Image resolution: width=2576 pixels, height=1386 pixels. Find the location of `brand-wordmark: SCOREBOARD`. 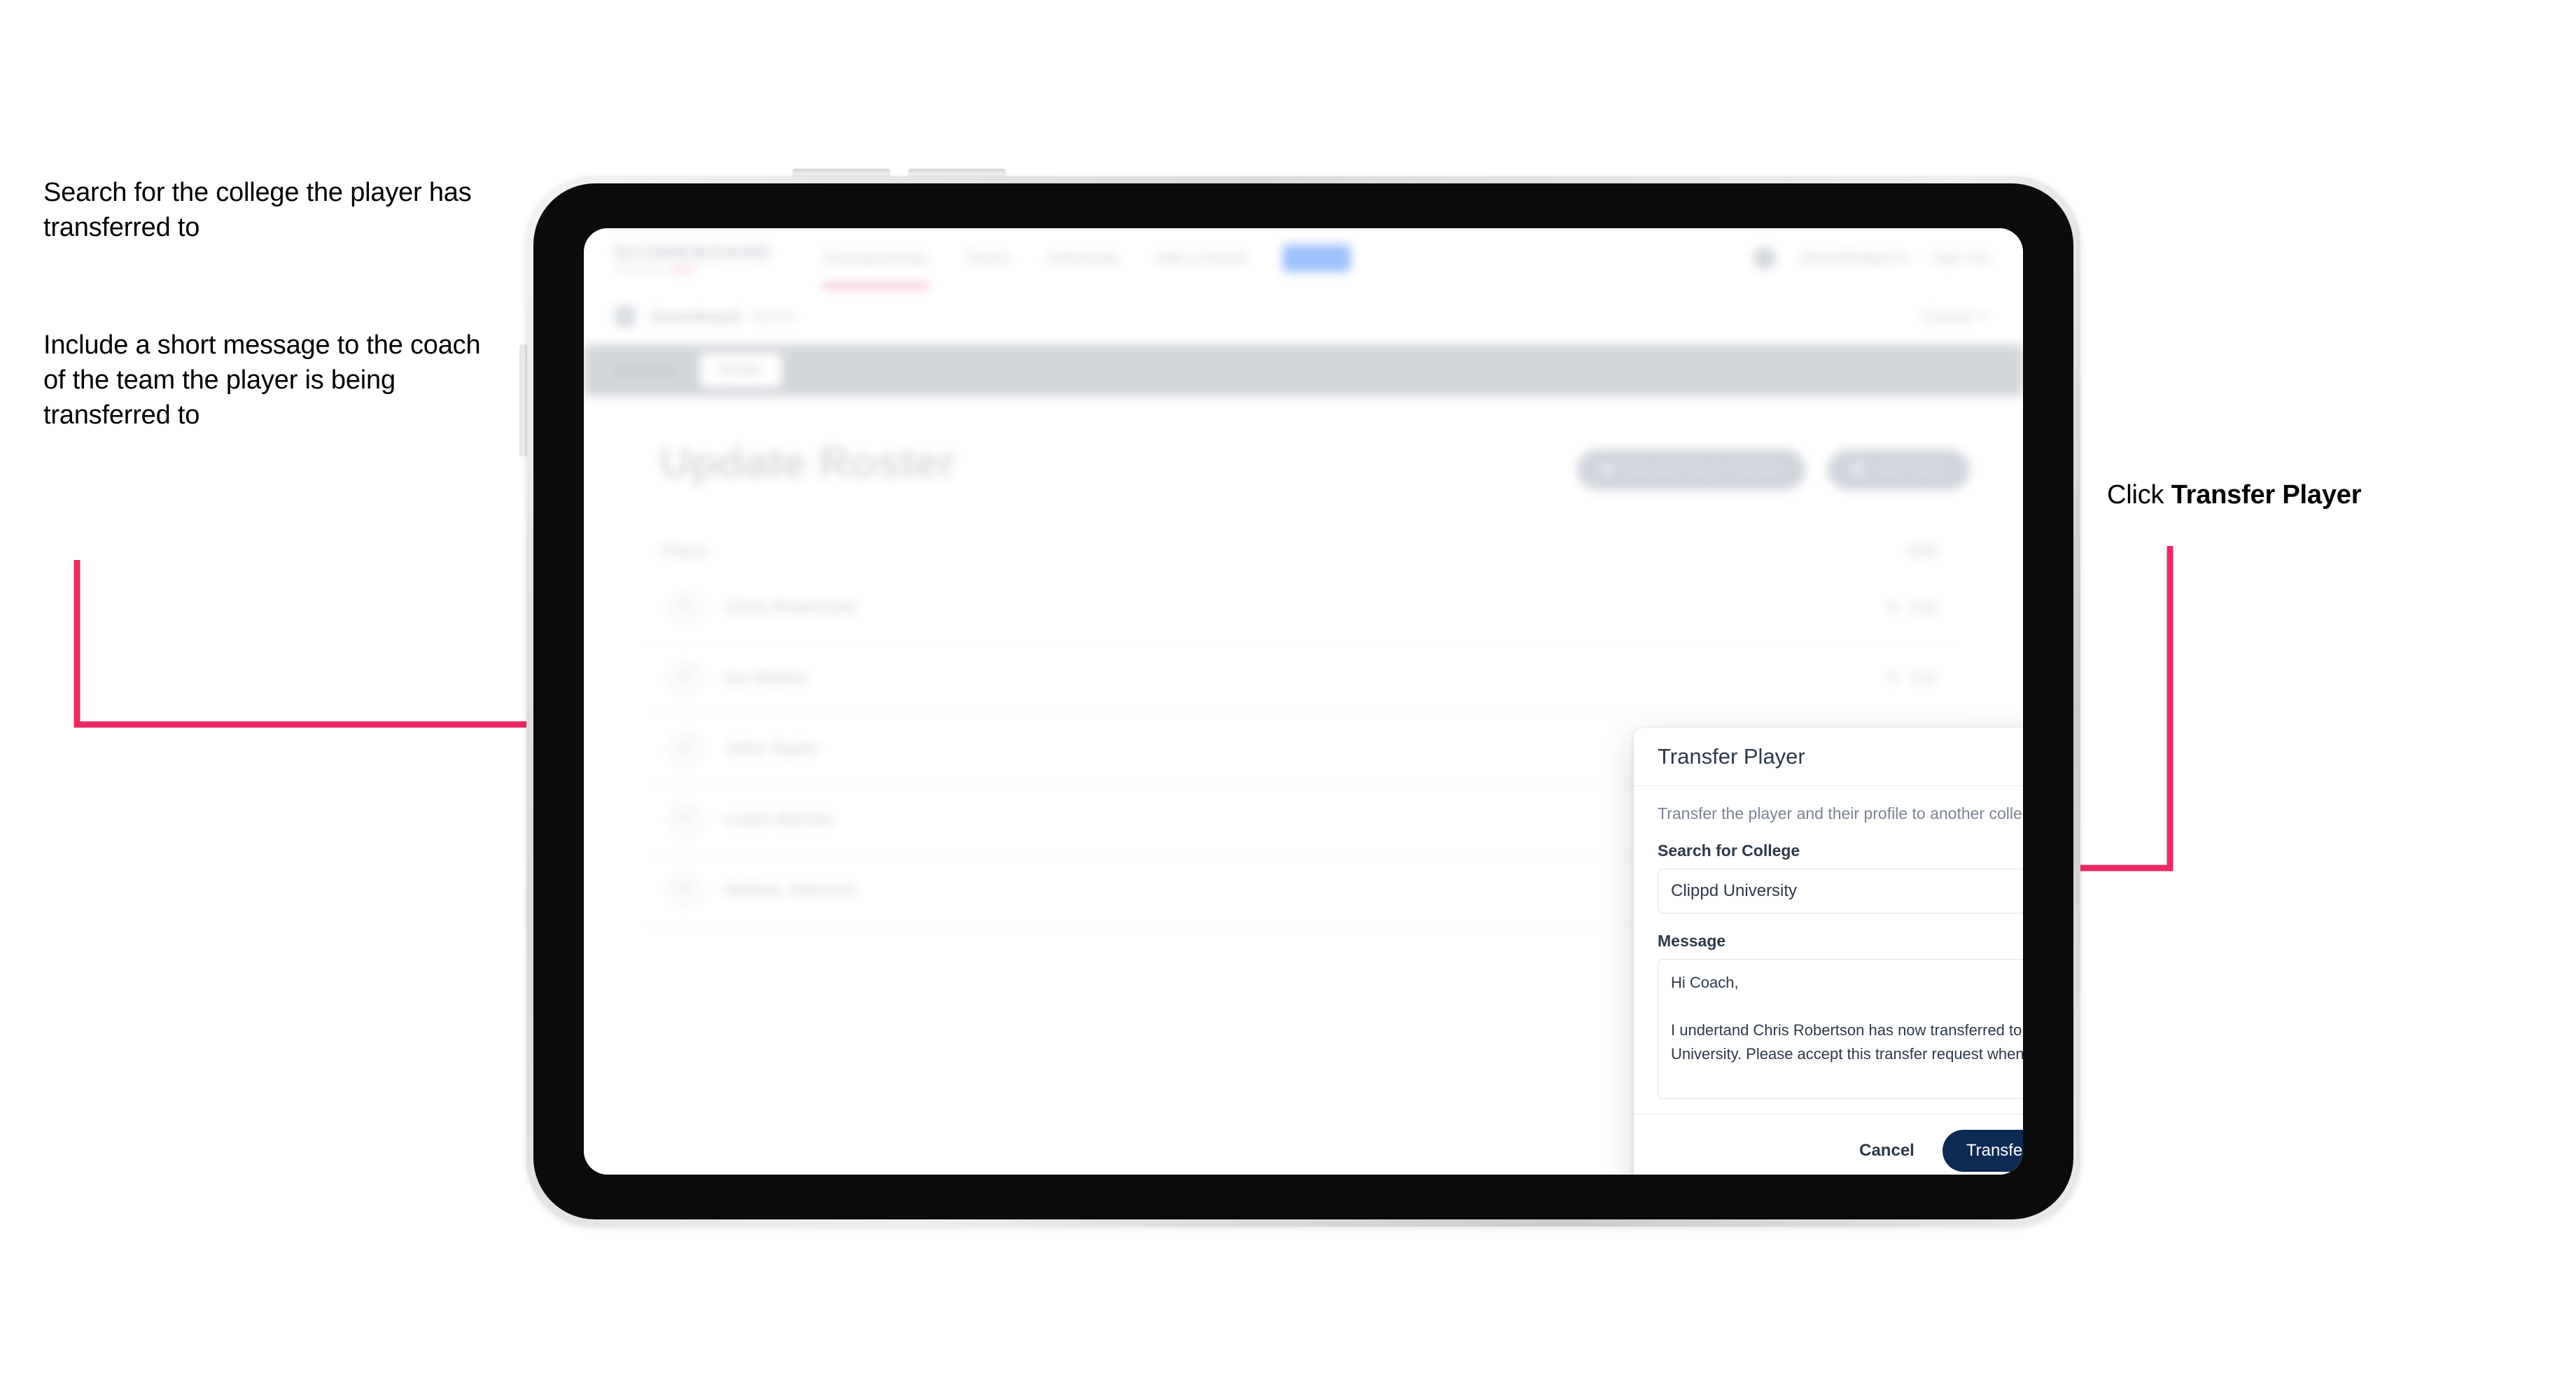

brand-wordmark: SCOREBOARD is located at coordinates (694, 252).